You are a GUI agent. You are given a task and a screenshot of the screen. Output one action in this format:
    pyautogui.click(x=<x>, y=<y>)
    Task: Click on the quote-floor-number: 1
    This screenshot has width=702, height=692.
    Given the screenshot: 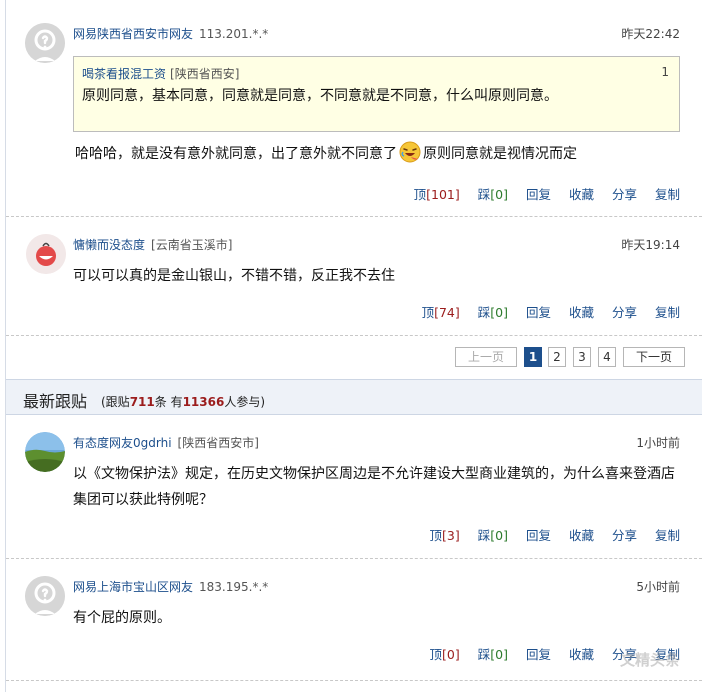 What is the action you would take?
    pyautogui.click(x=665, y=72)
    